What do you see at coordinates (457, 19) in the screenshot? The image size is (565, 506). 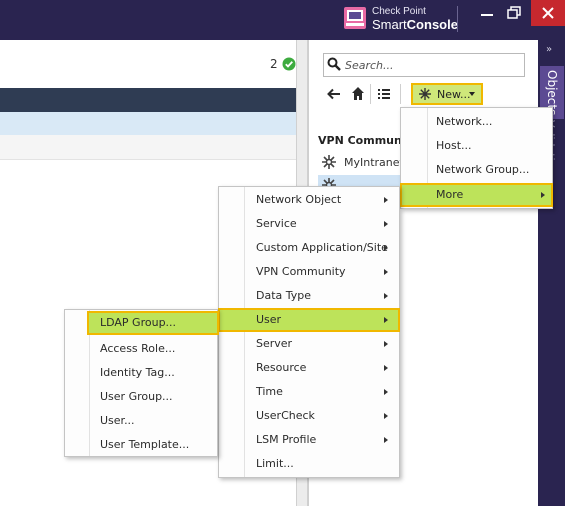 I see `title-divider` at bounding box center [457, 19].